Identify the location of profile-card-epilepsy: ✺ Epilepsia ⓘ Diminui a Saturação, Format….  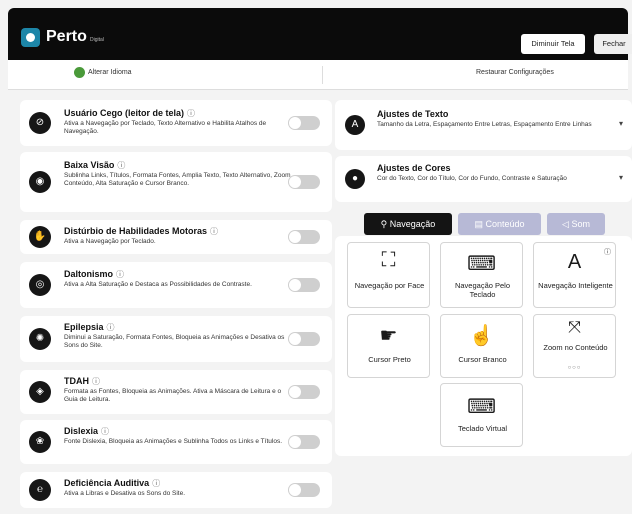
(176, 339).